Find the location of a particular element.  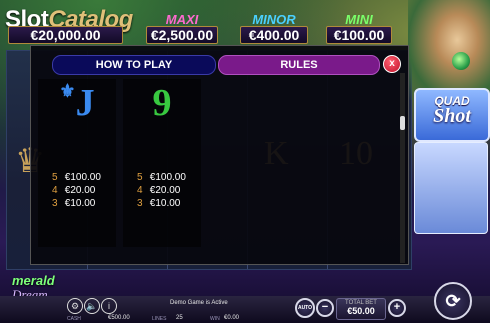

spin-button: ⟳ is located at coordinates (453, 301).